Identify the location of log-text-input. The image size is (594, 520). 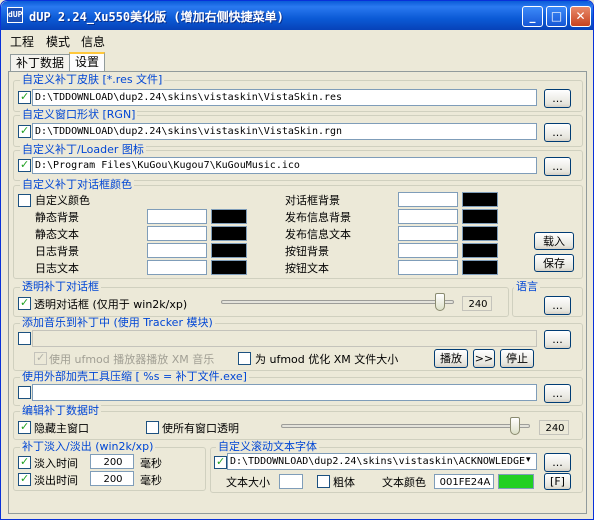
(177, 267).